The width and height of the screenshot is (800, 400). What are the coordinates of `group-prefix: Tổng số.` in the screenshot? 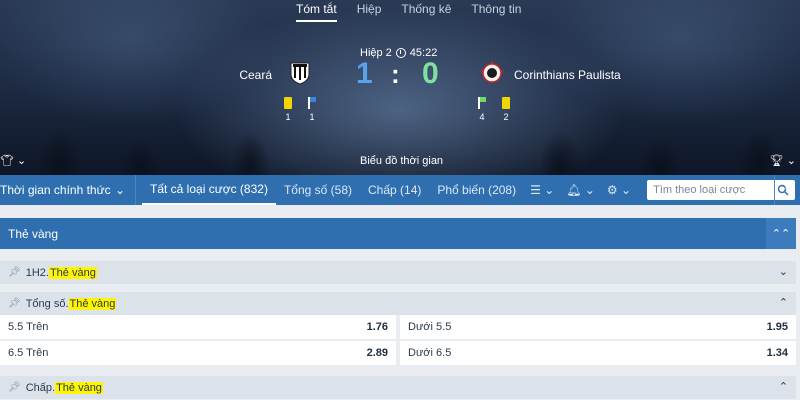 It's located at (47, 303).